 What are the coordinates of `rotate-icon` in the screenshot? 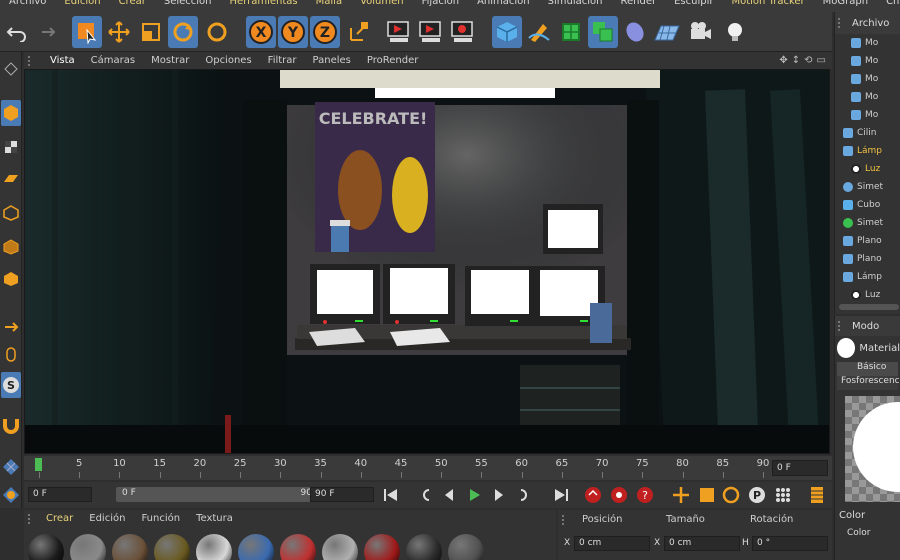 It's located at (183, 32).